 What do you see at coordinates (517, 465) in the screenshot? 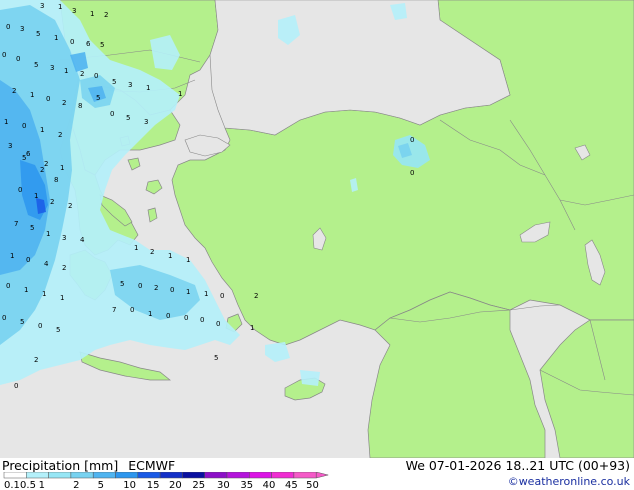
I see `forecast-datetime: We 07-01-2026 18..21 UTC (00+93)` at bounding box center [517, 465].